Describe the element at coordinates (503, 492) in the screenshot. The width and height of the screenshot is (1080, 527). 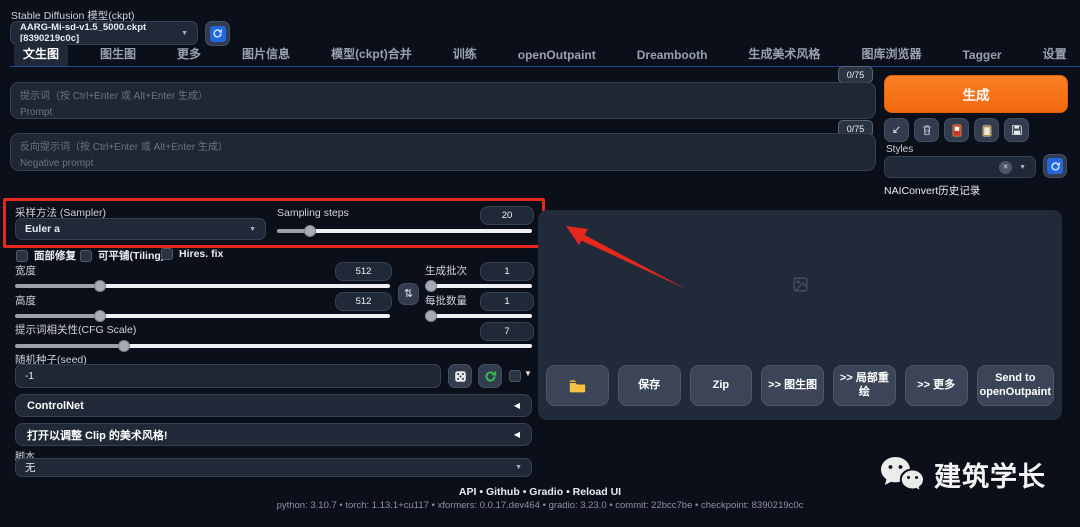
I see `footer-link-github: Github` at that location.